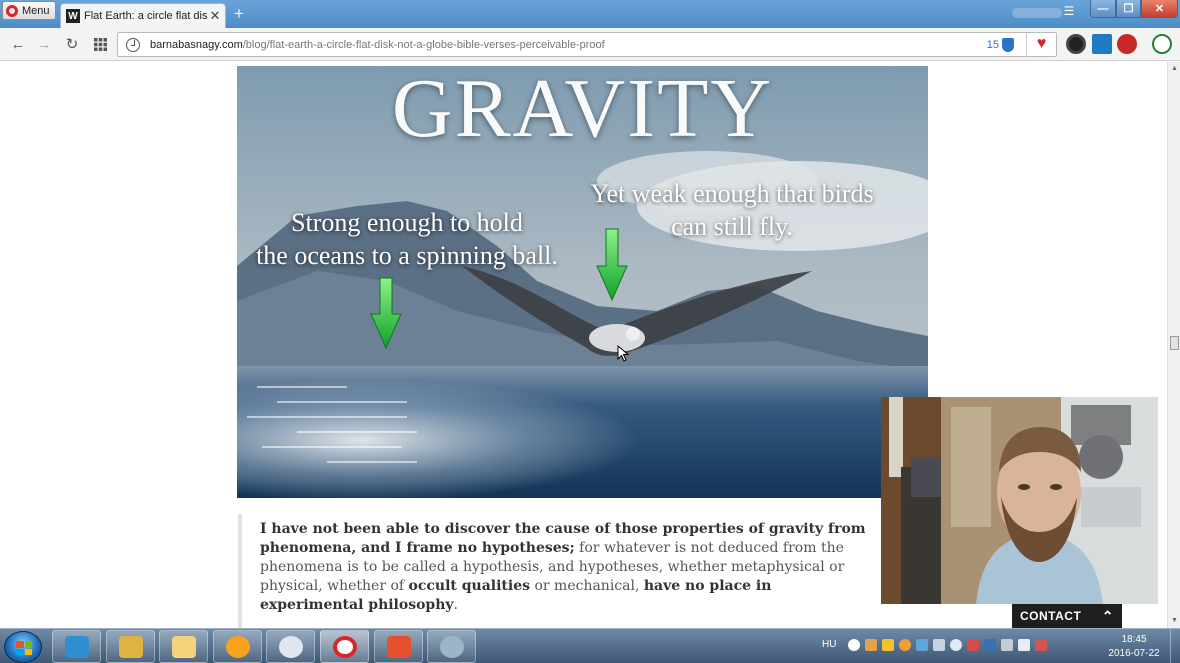 The image size is (1180, 663). I want to click on mouse-cursor-icon, so click(623, 353).